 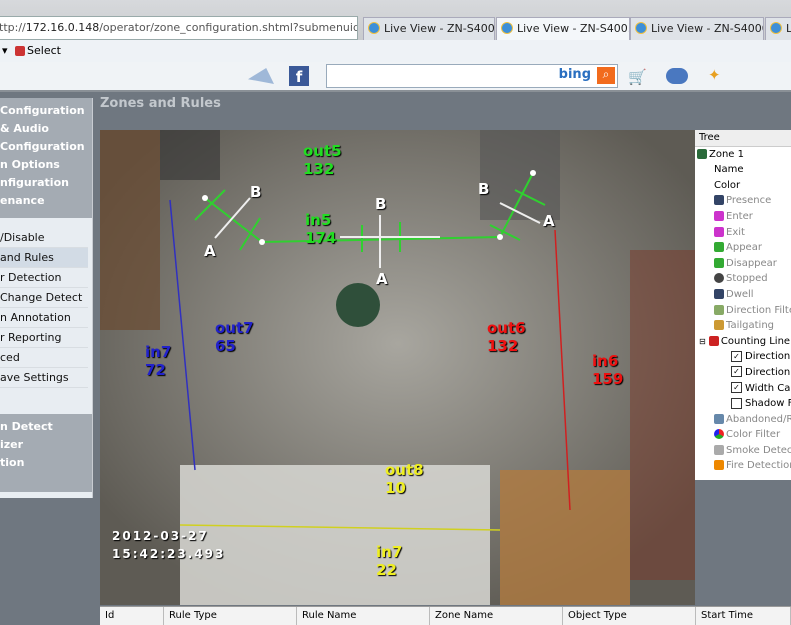 I want to click on tree-zone: Zone 1, so click(x=743, y=155).